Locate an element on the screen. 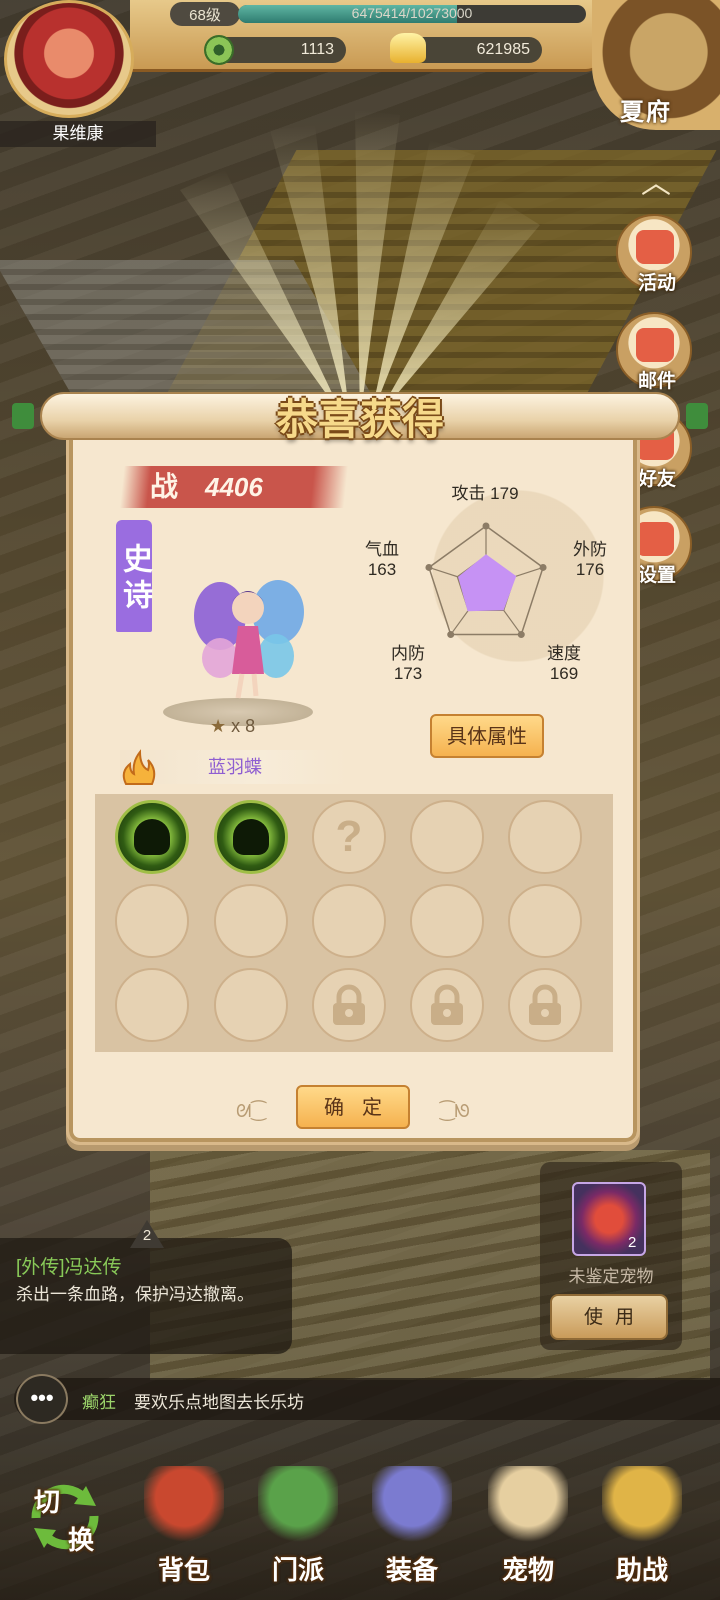 Image resolution: width=720 pixels, height=1600 pixels. use-button: 使用 is located at coordinates (609, 1317).